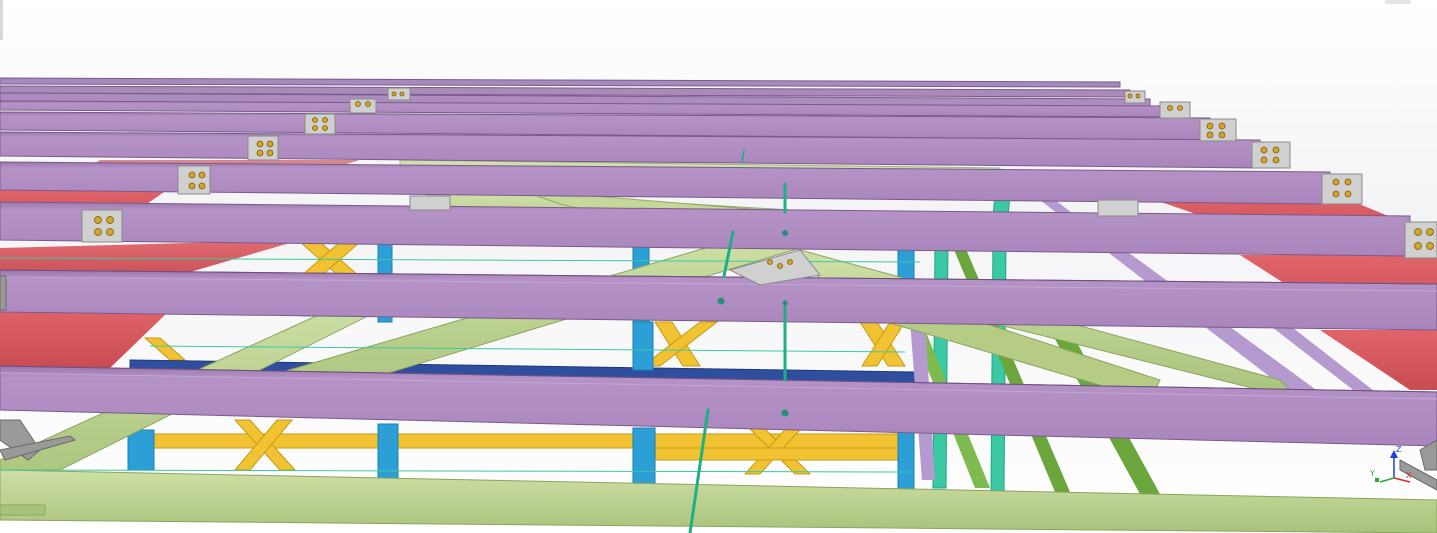 Image resolution: width=1437 pixels, height=533 pixels. What do you see at coordinates (1398, 2) in the screenshot?
I see `viewport-corner-tab` at bounding box center [1398, 2].